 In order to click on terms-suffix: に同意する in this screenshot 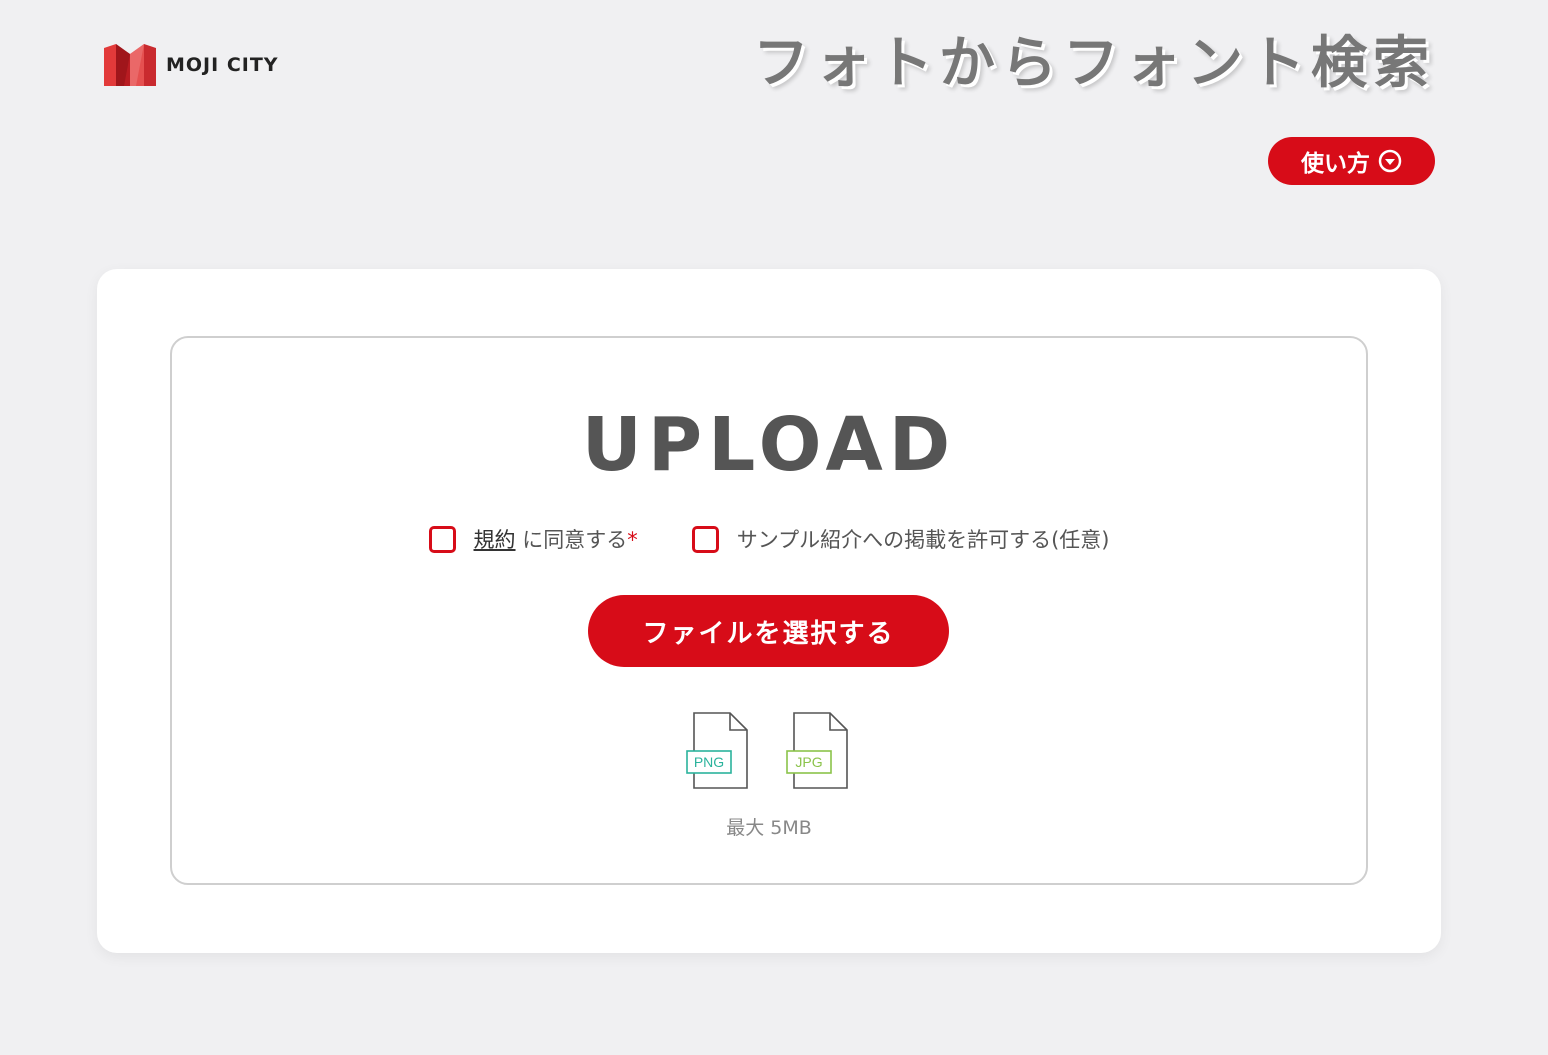, I will do `click(575, 540)`.